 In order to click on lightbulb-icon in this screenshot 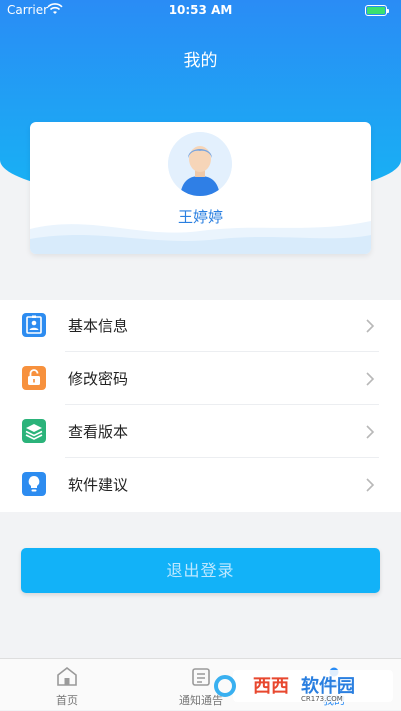, I will do `click(34, 484)`.